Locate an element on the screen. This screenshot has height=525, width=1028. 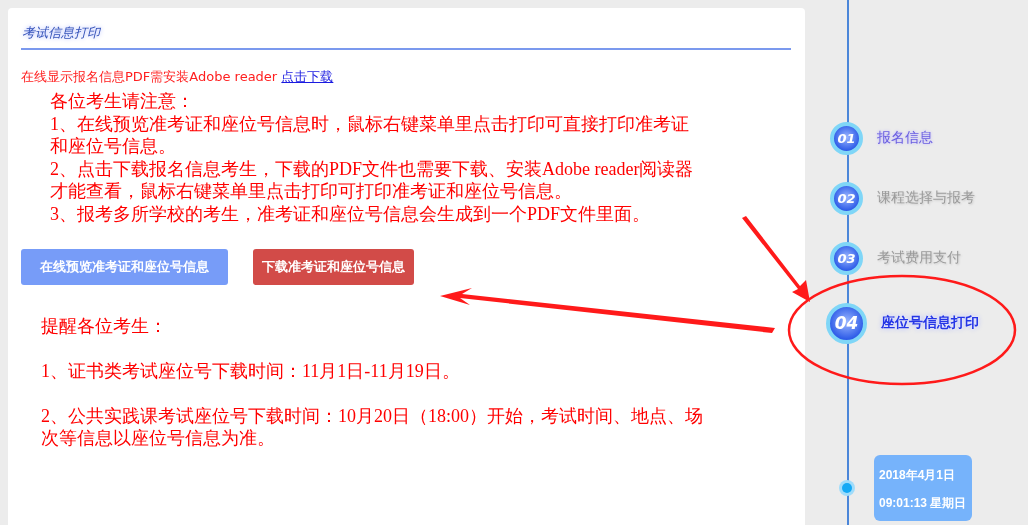
notice-text: 2、点击下载报名信息考生，下载的PDF文件也需要下载、安装Adobe reader阅读器才能查看，鼠标右键菜单里点击打印可打印准考证和座位号信息。 is located at coordinates (372, 180).